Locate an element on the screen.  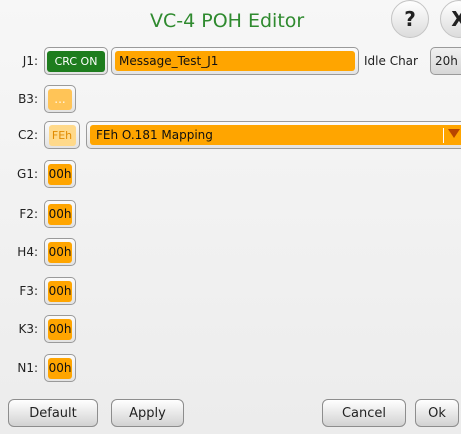
c2-label: C2: is located at coordinates (27, 135).